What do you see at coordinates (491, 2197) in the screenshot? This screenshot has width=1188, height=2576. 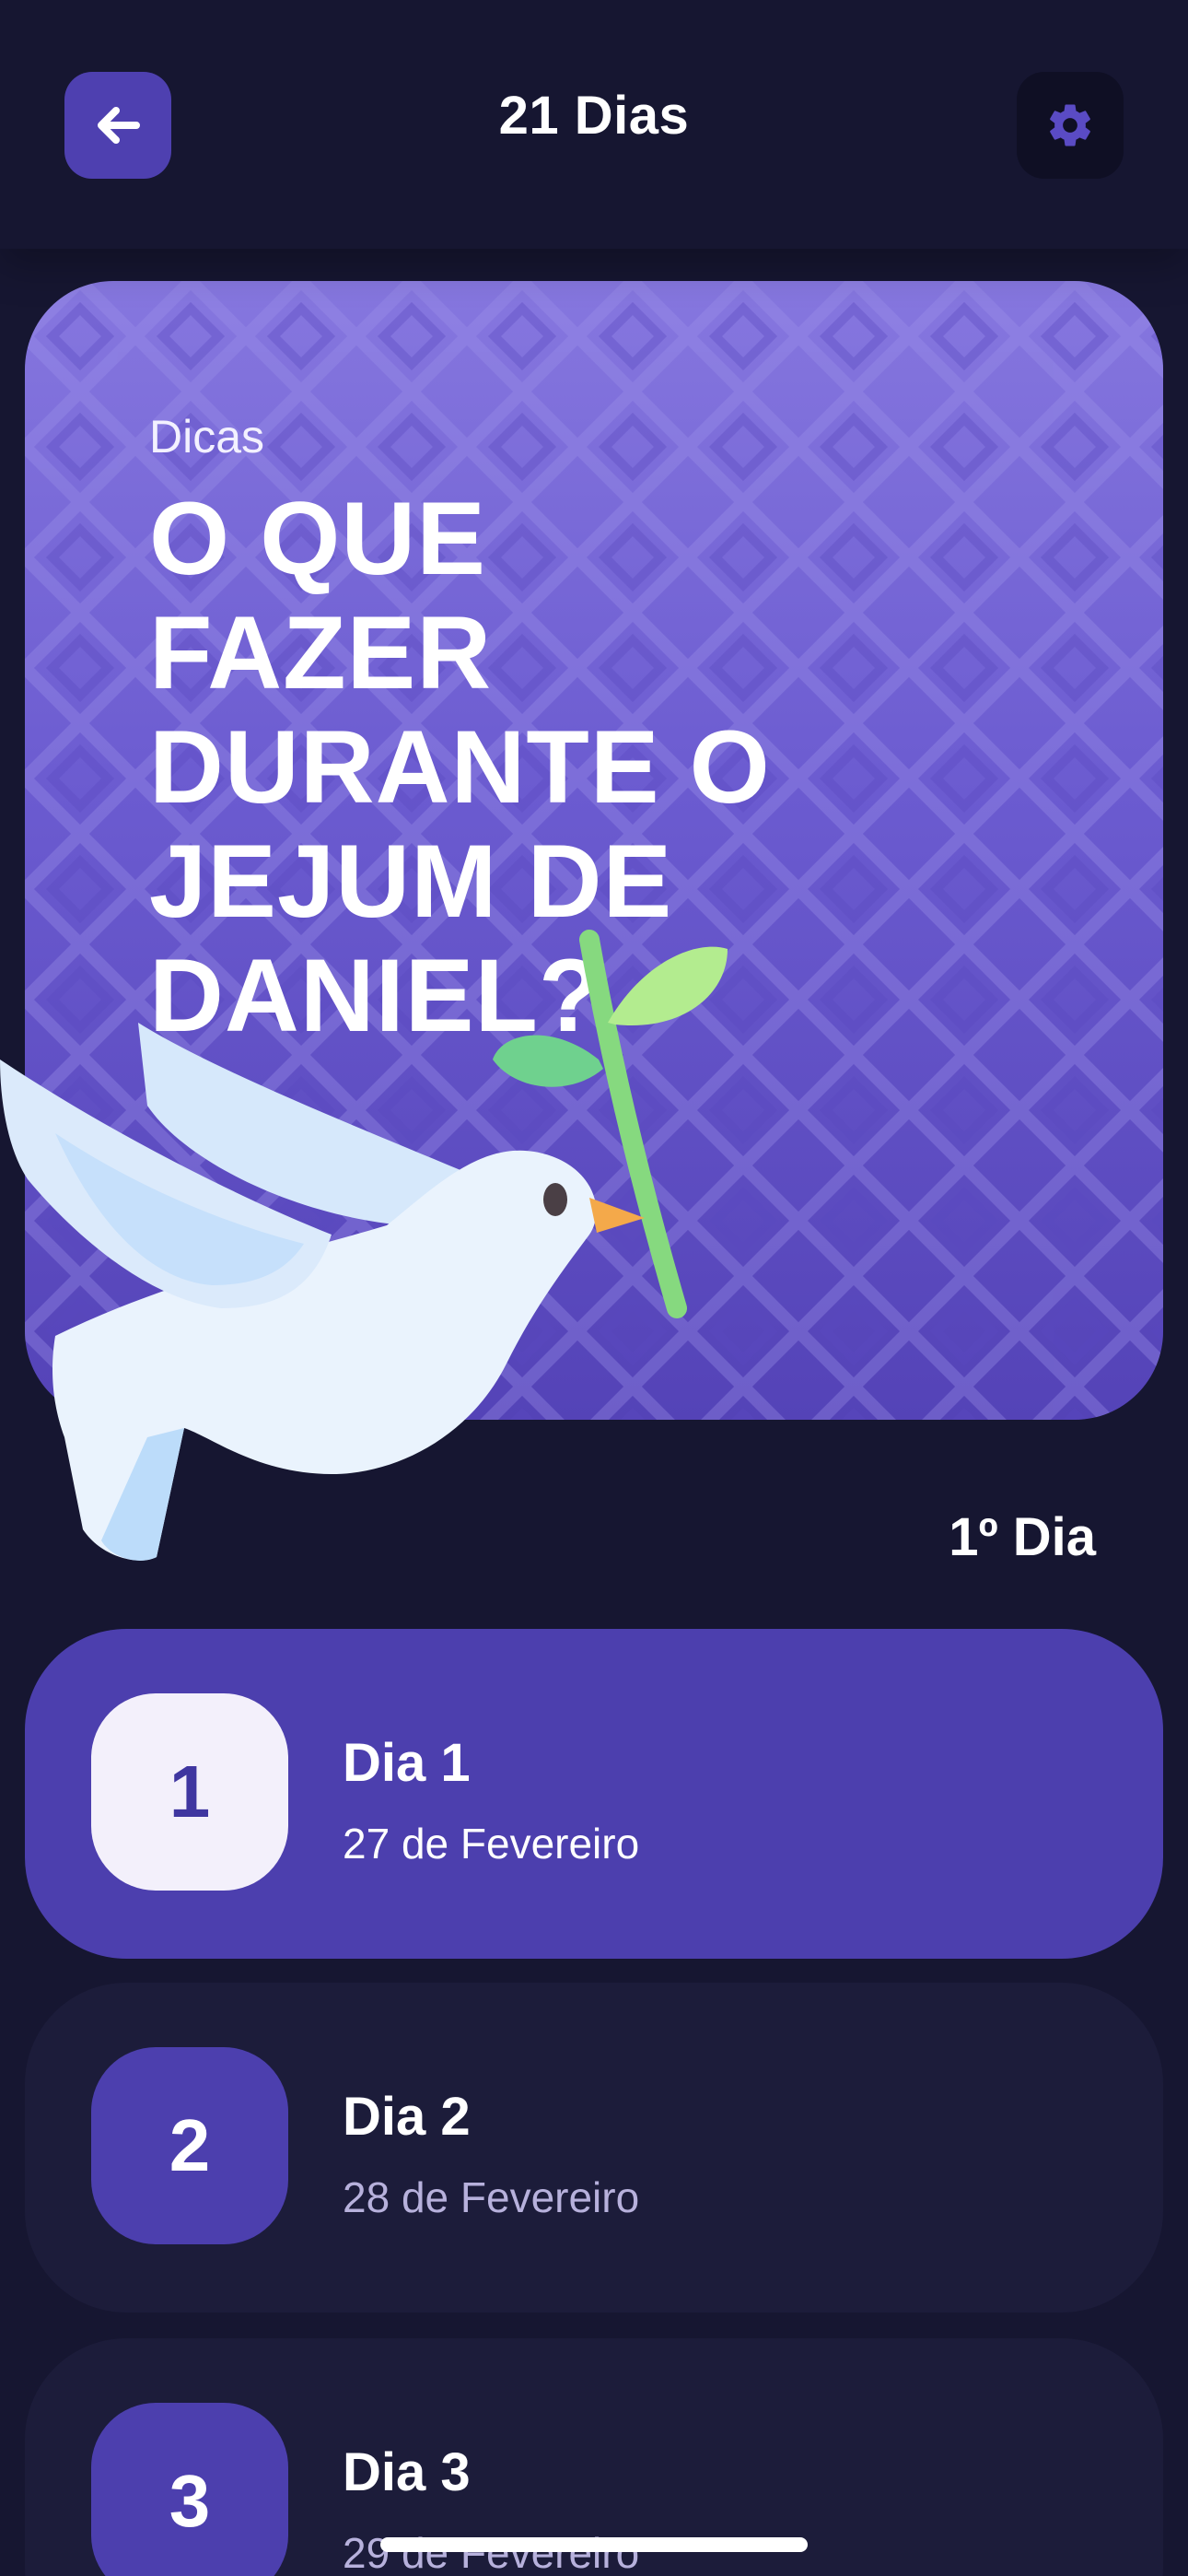 I see `day-date: 28 de Fevereiro` at bounding box center [491, 2197].